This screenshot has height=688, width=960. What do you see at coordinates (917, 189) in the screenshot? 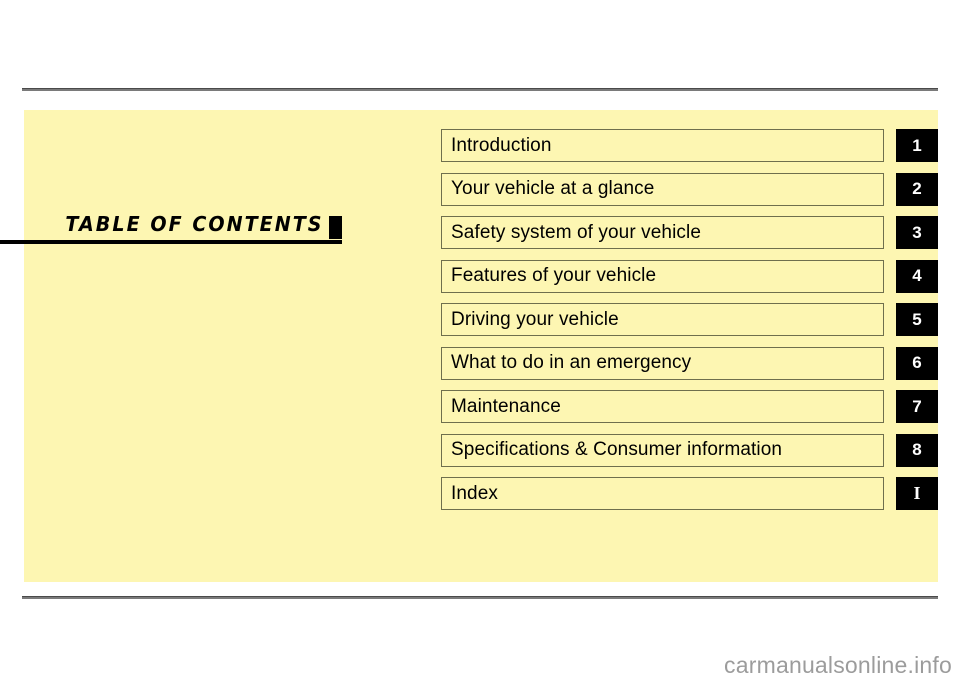
I see `toc-section-tab: 2` at bounding box center [917, 189].